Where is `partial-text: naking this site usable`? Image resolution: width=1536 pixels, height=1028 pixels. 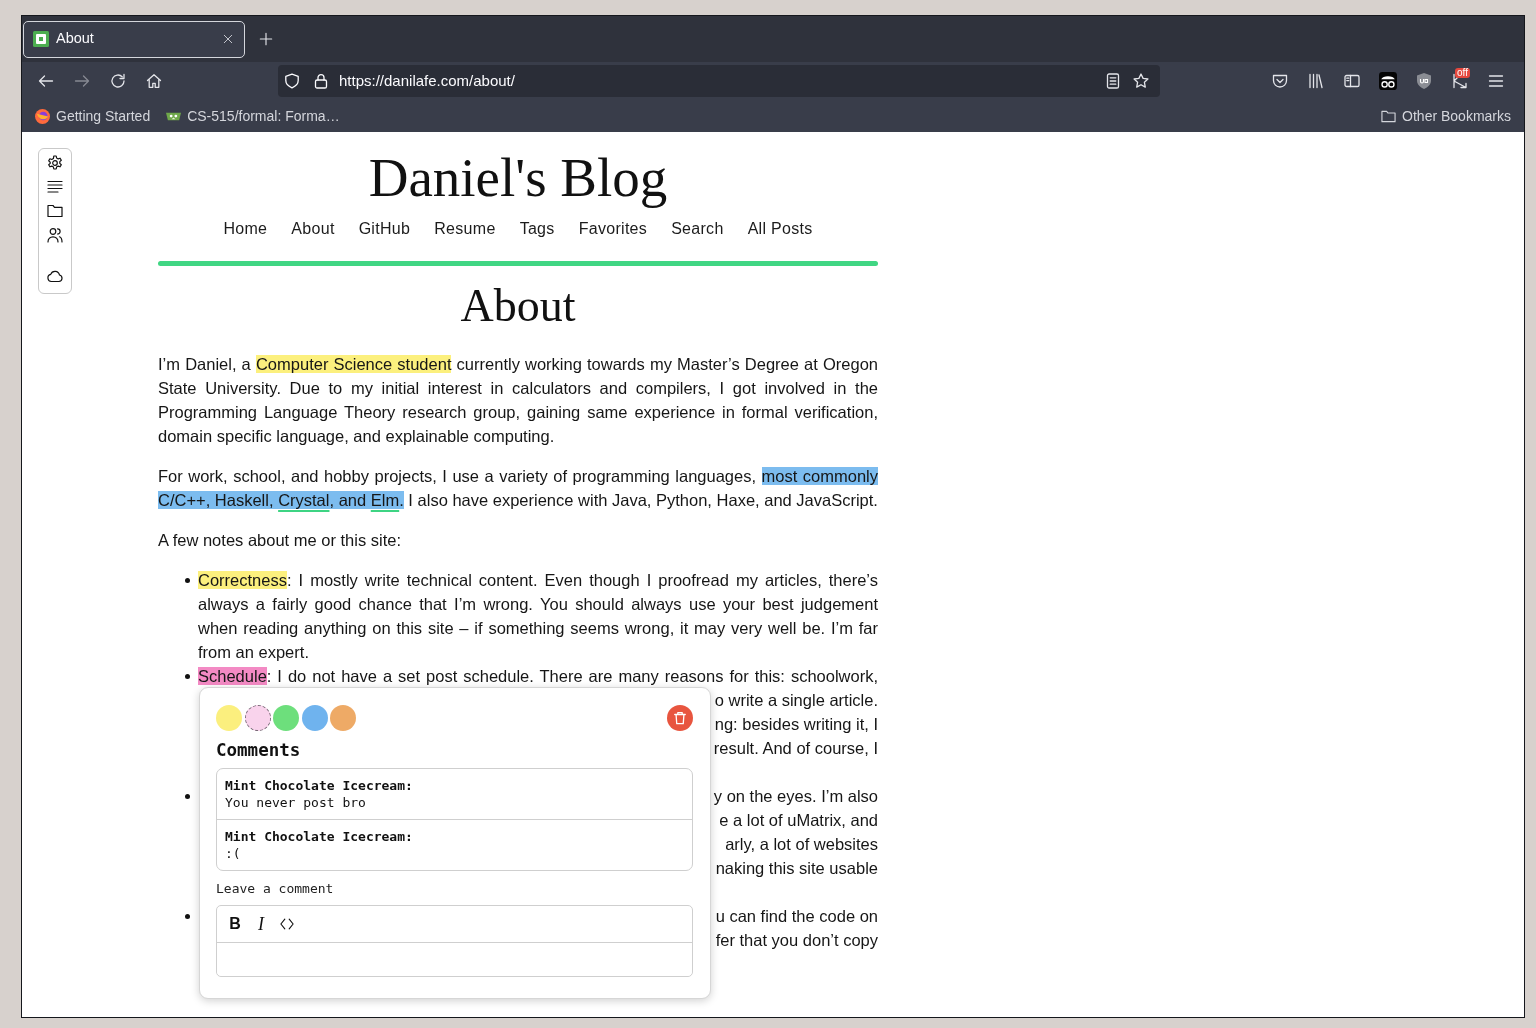
partial-text: naking this site usable is located at coordinates (796, 868).